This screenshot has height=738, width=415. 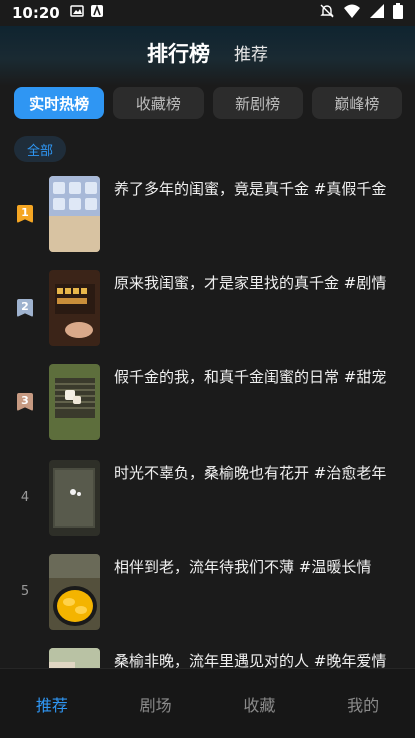 I want to click on list-item: 1 养了多年的闺蜜，竟是真千金 #真假千金, so click(x=207, y=209).